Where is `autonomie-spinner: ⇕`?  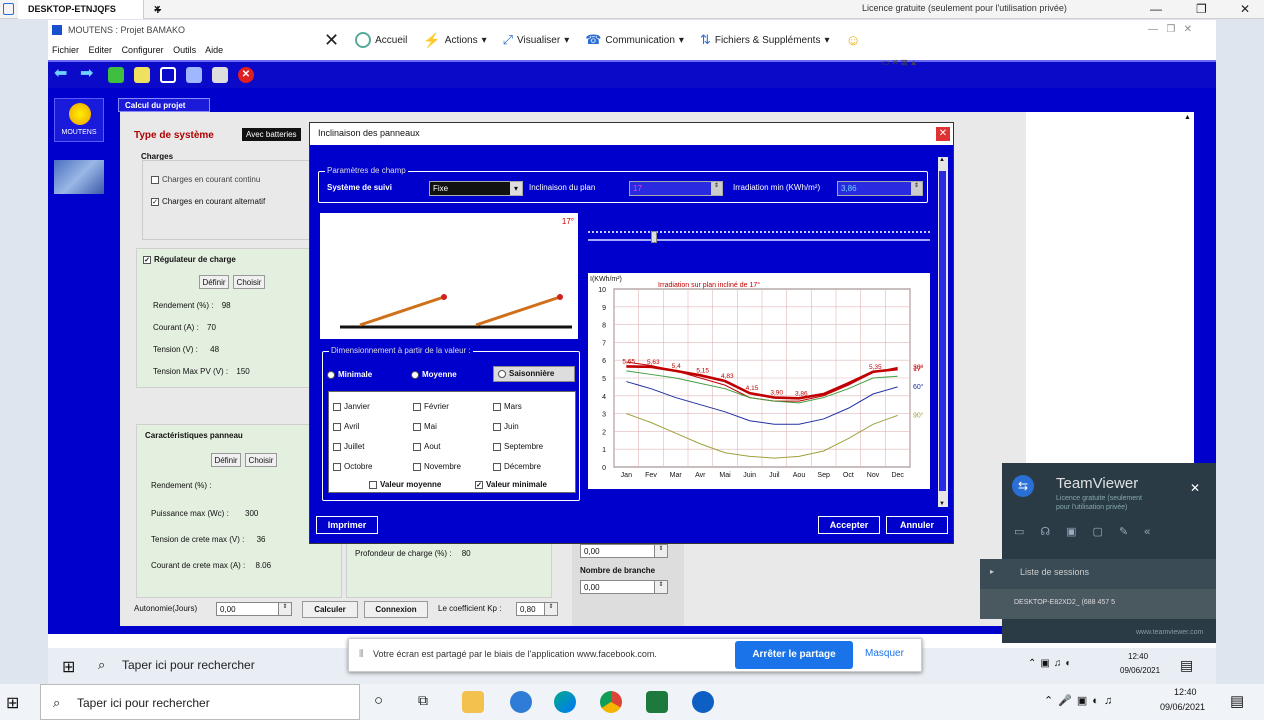 autonomie-spinner: ⇕ is located at coordinates (285, 609).